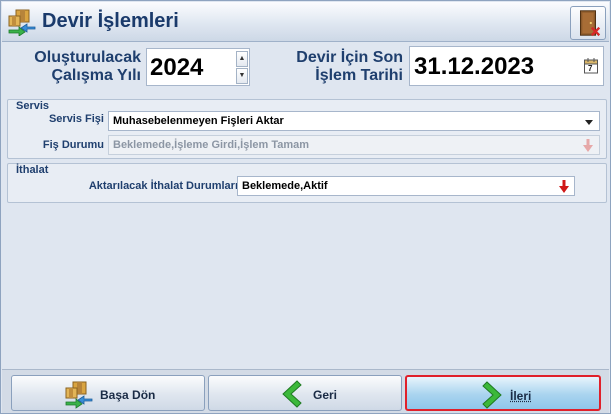 The width and height of the screenshot is (611, 414). What do you see at coordinates (359, 75) in the screenshot?
I see `date-label-line2: İşlem Tarihi` at bounding box center [359, 75].